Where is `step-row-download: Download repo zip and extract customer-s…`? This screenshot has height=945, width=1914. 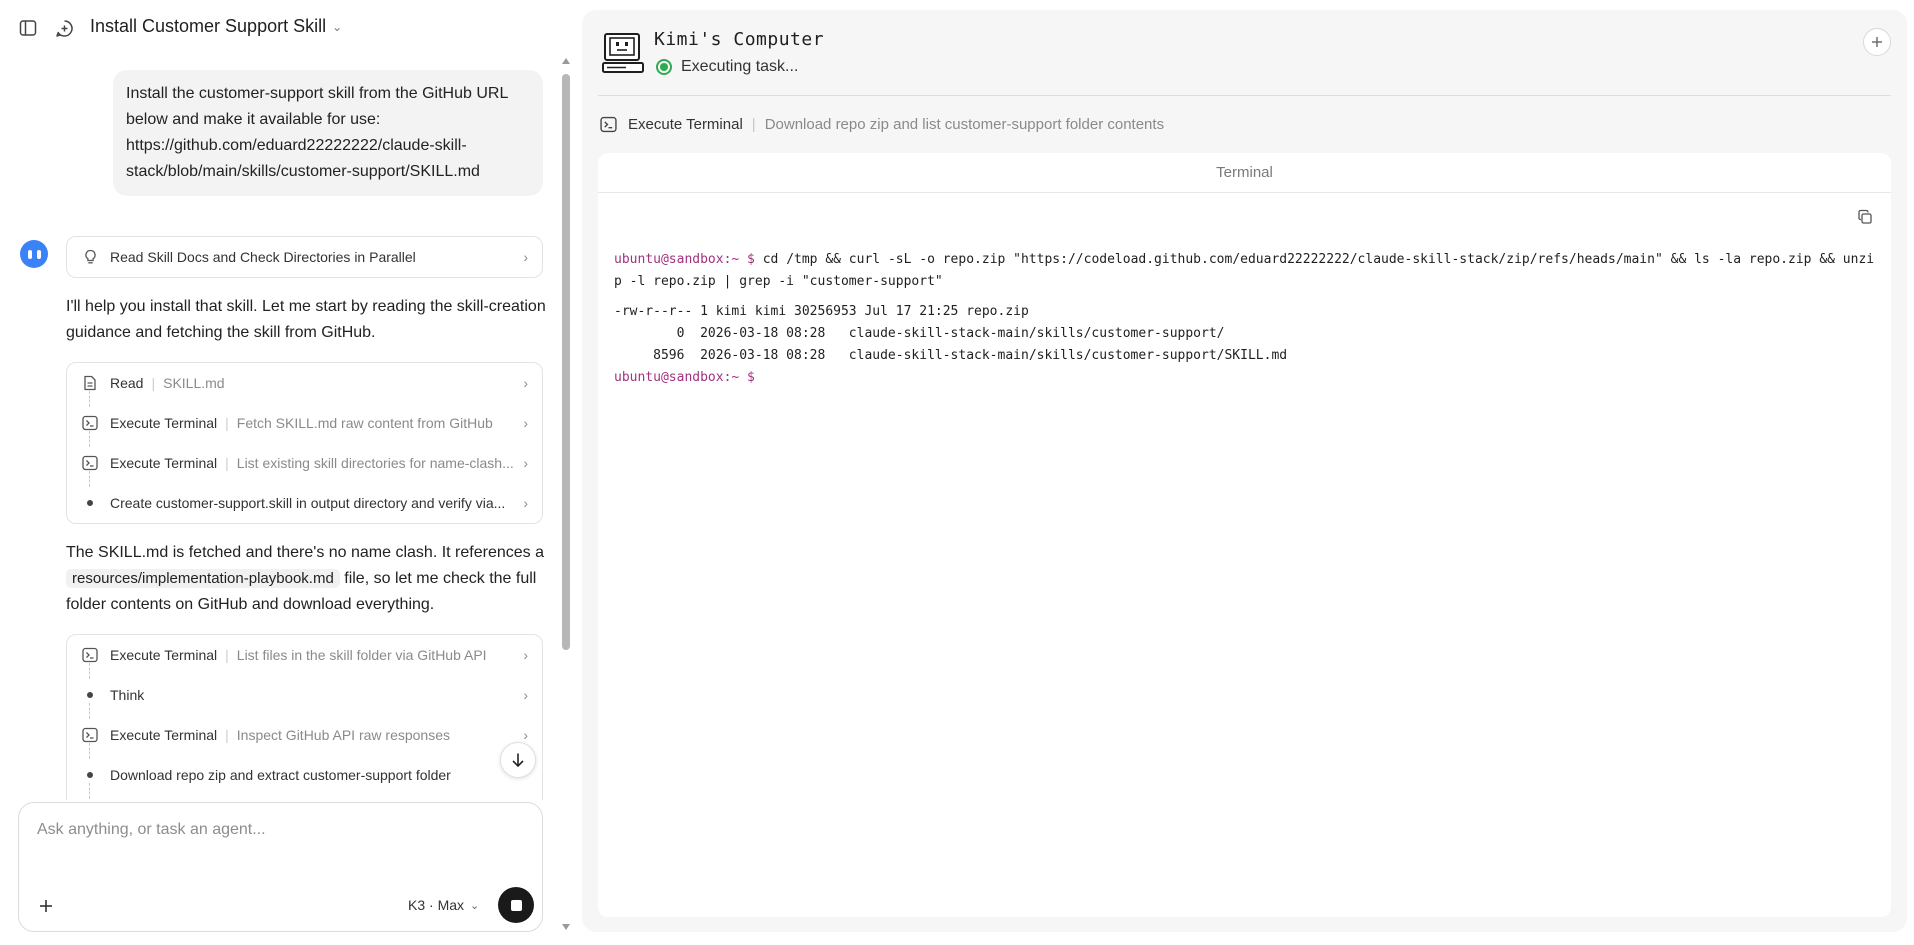
step-row-download: Download repo zip and extract customer-s… is located at coordinates (304, 775).